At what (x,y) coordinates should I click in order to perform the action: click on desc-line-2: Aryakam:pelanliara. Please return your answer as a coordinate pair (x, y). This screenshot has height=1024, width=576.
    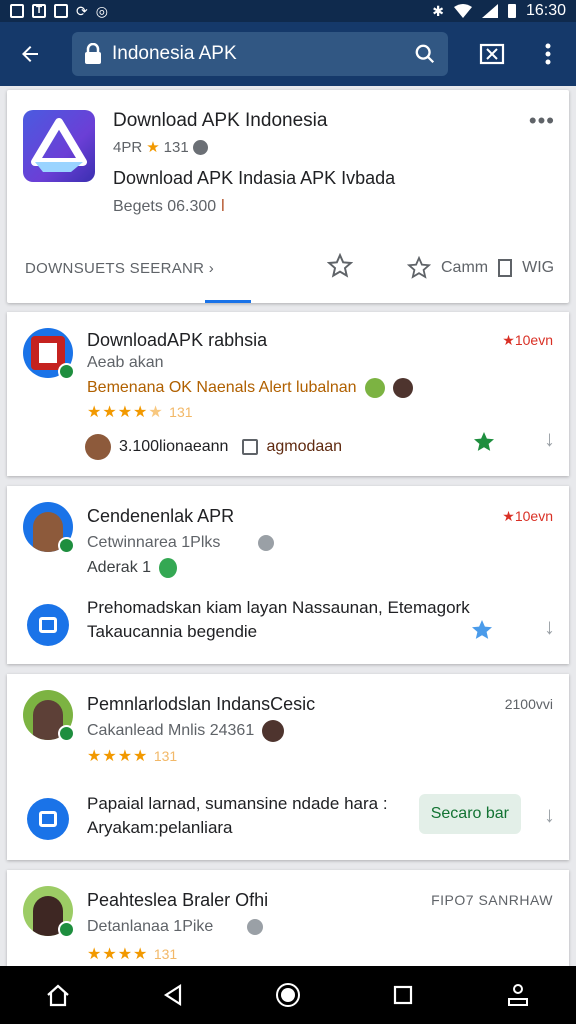
    Looking at the image, I should click on (160, 827).